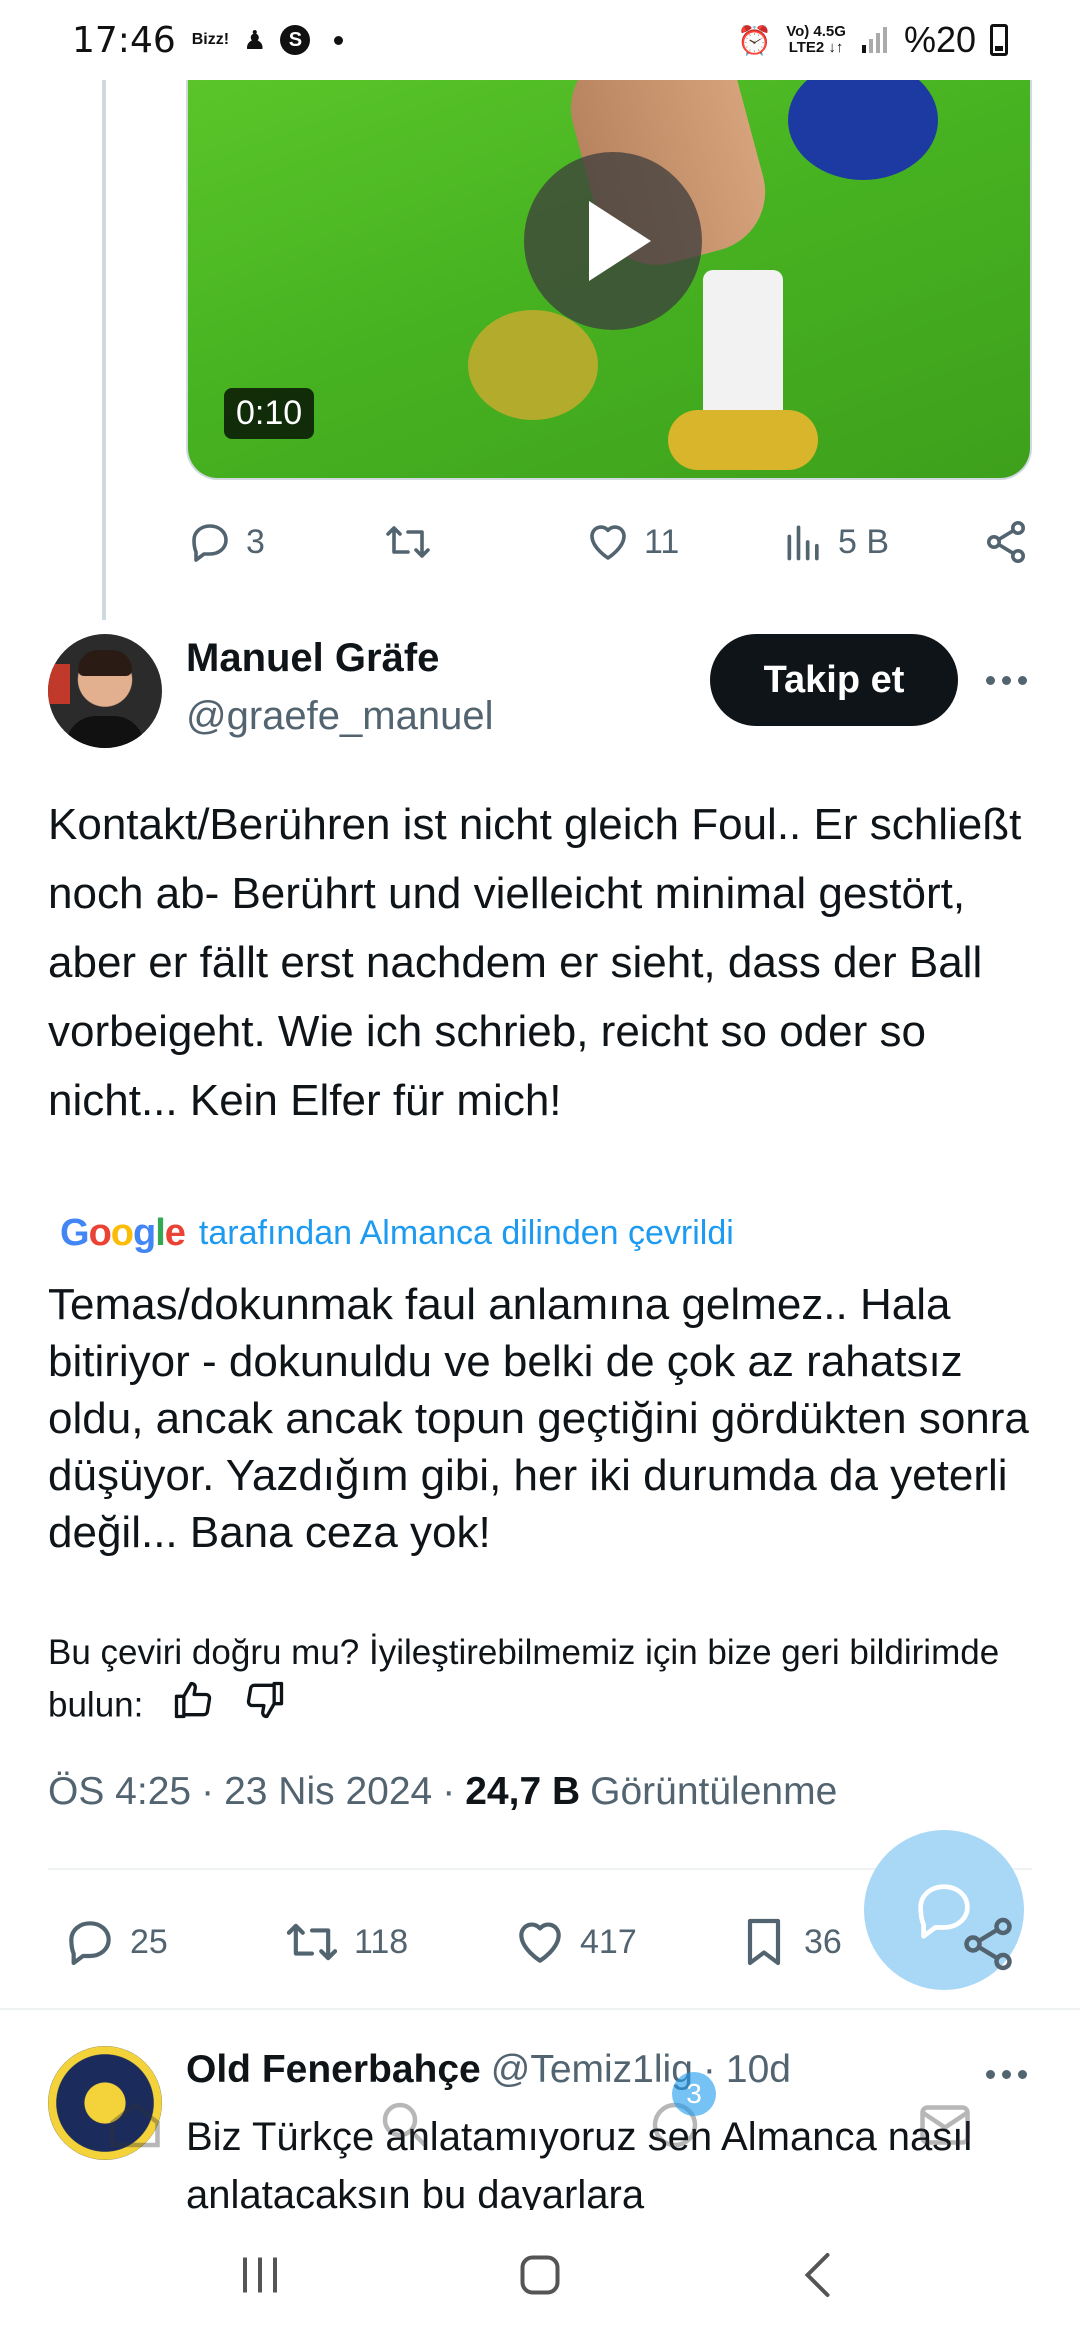 Image resolution: width=1080 pixels, height=2340 pixels. Describe the element at coordinates (120, 1791) in the screenshot. I see `tweet-time: ÖS 4:25` at that location.